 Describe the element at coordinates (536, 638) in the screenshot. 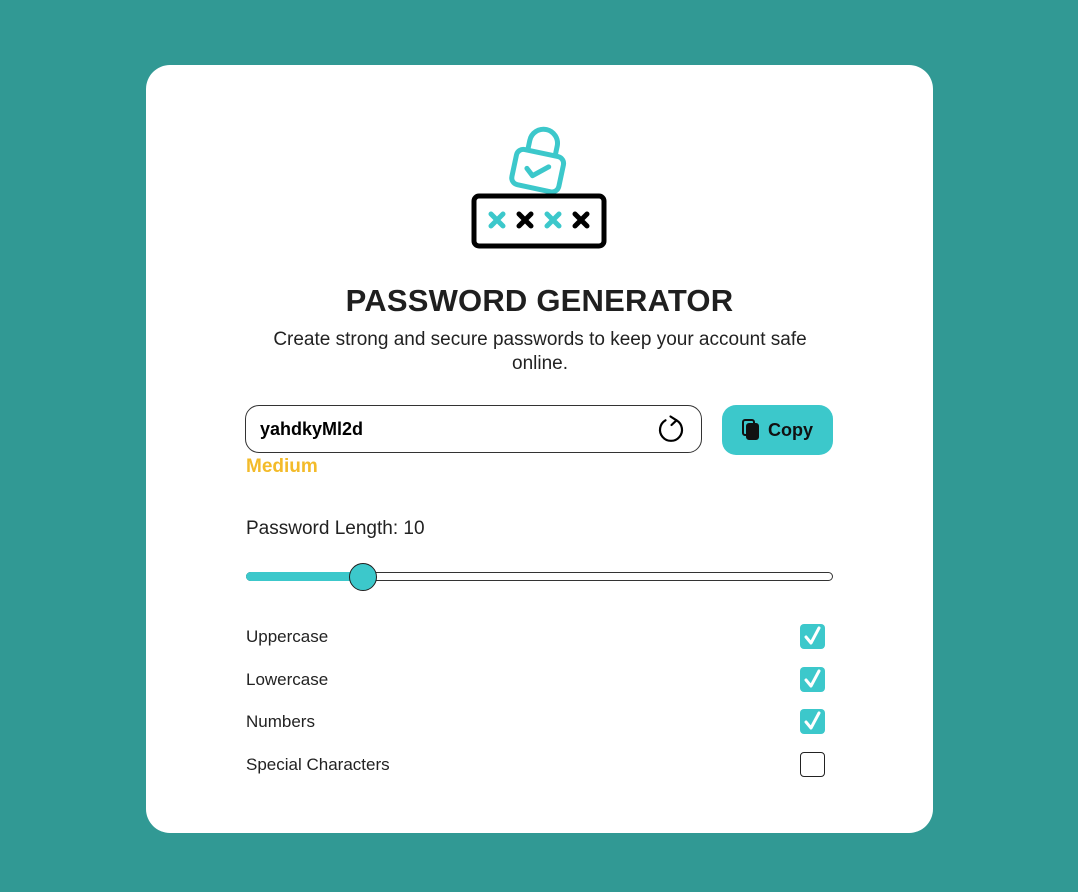

I see `option-uppercase: Uppercase` at that location.